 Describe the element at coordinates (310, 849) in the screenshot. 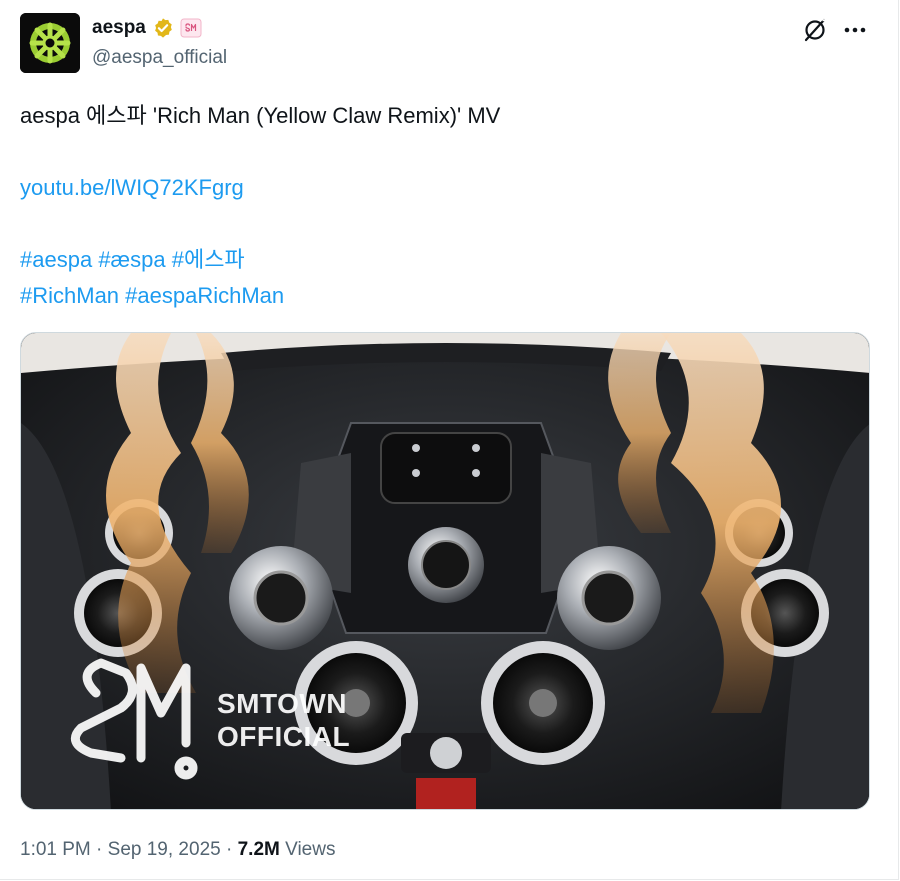

I see `views-label: Views` at that location.